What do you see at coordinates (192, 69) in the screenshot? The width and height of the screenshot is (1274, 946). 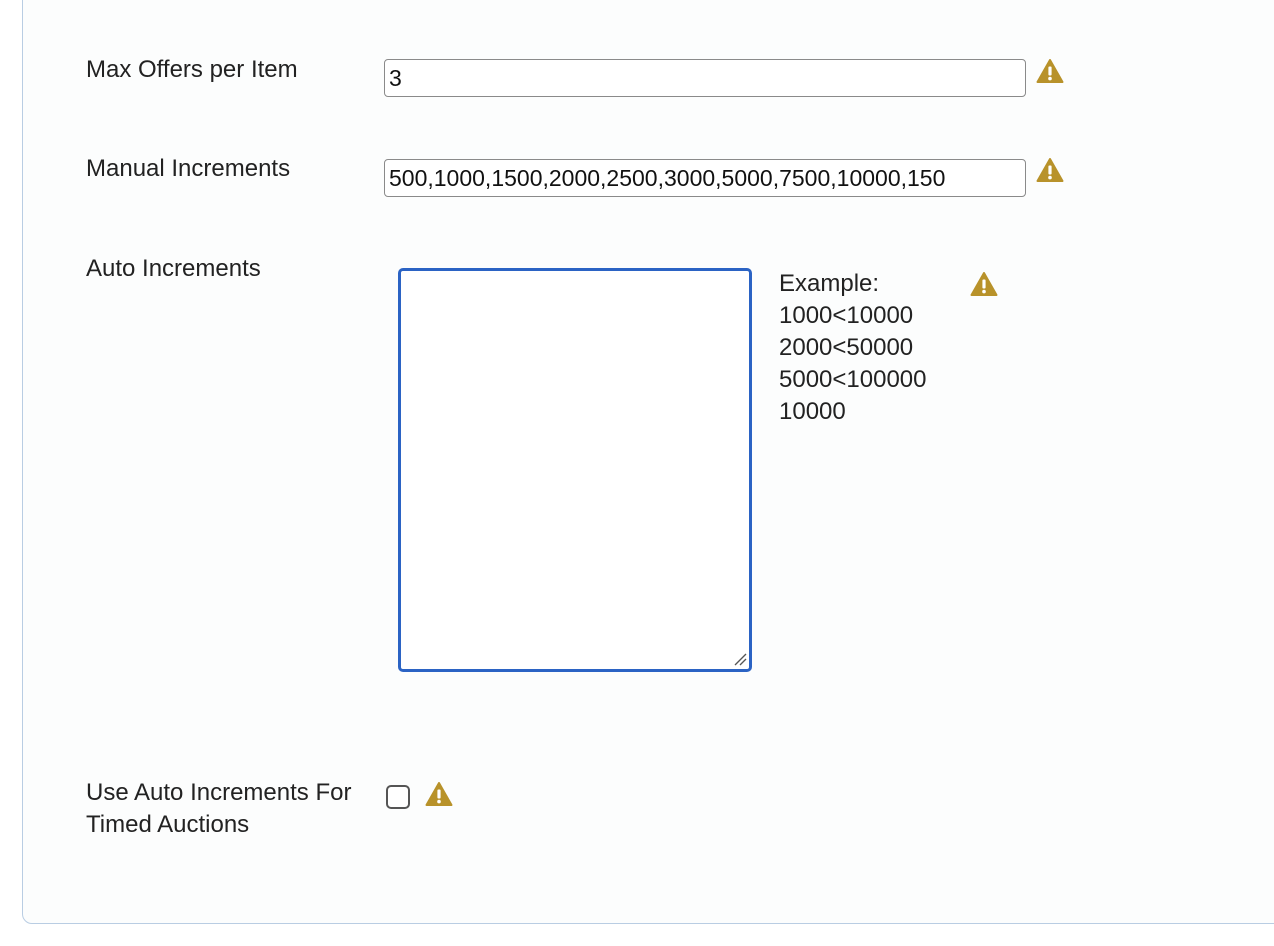 I see `max-offers-label: Max Offers per Item` at bounding box center [192, 69].